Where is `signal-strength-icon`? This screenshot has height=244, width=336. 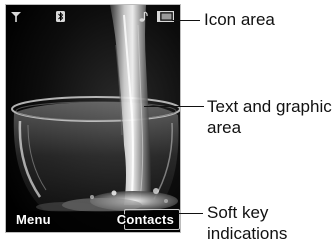 signal-strength-icon is located at coordinates (16, 17).